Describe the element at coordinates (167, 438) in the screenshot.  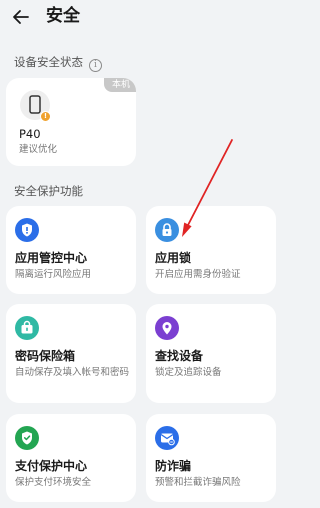
I see `anti-fraud-icon` at that location.